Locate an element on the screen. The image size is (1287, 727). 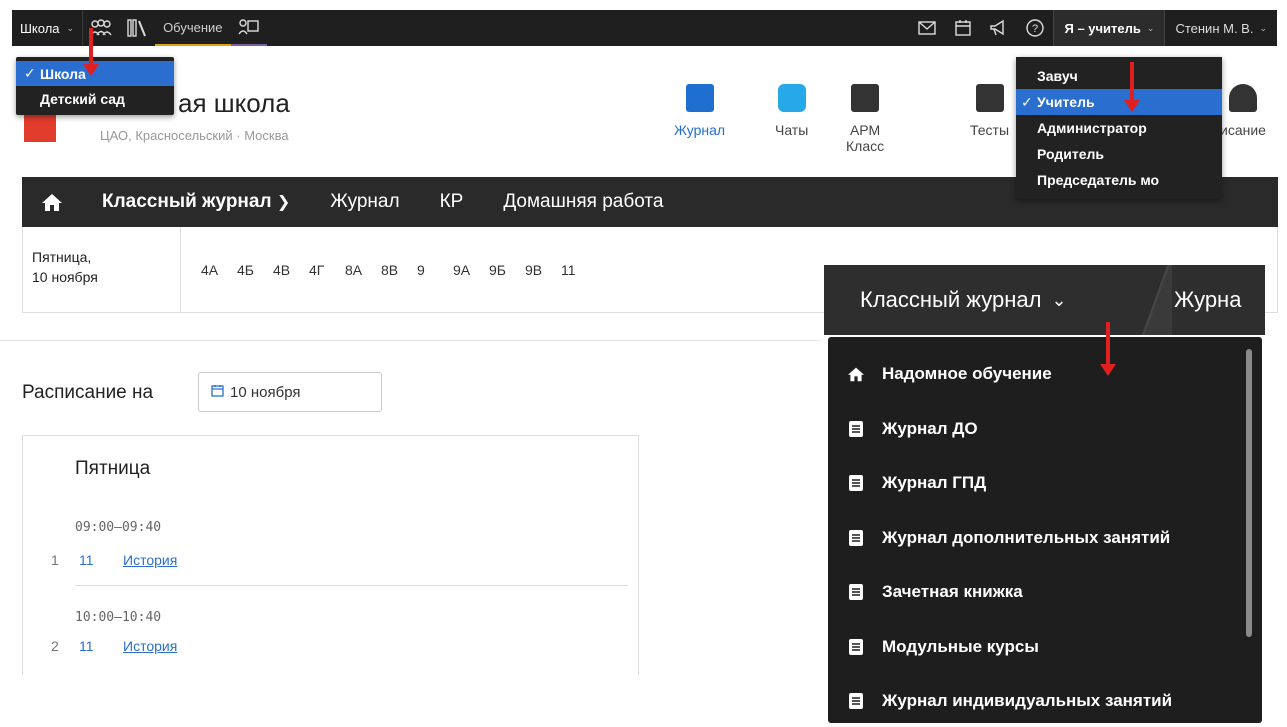
bell-icon is located at coordinates (1242, 98).